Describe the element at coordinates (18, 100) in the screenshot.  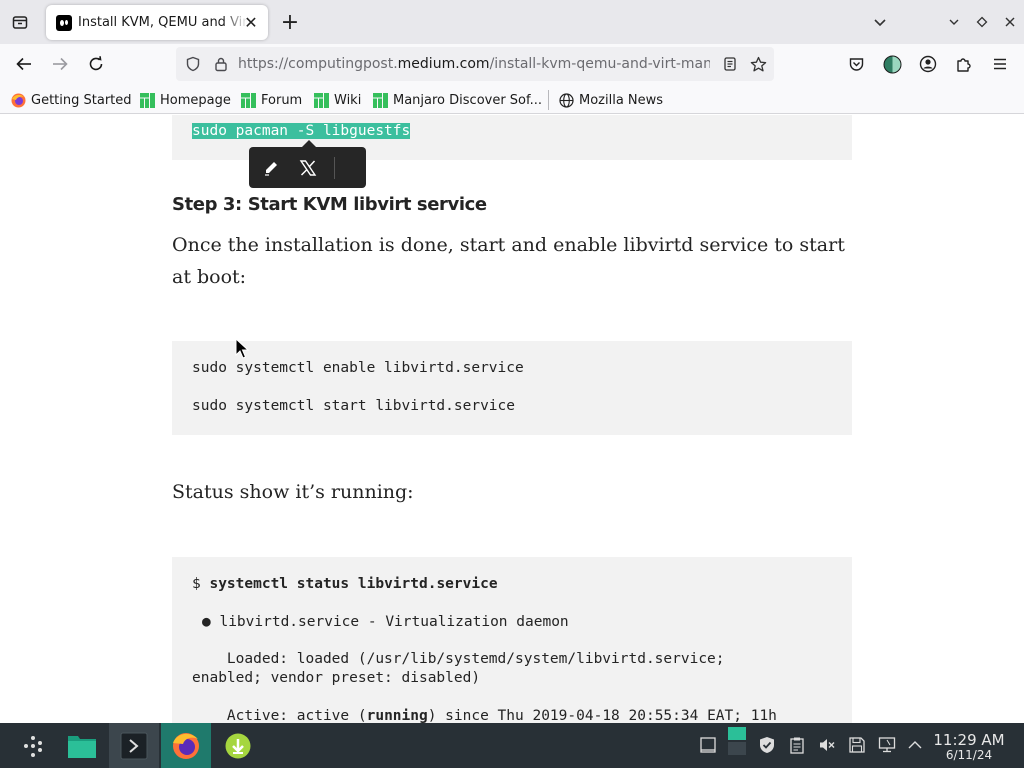
I see `firefox-icon` at that location.